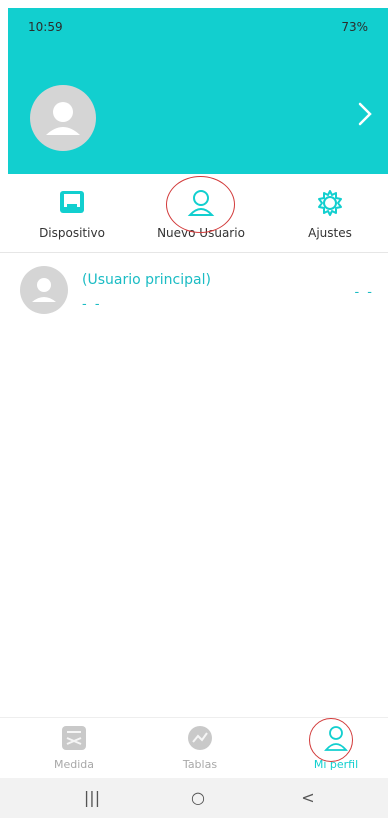  What do you see at coordinates (92, 304) in the screenshot?
I see `user-subtitle: - -` at bounding box center [92, 304].